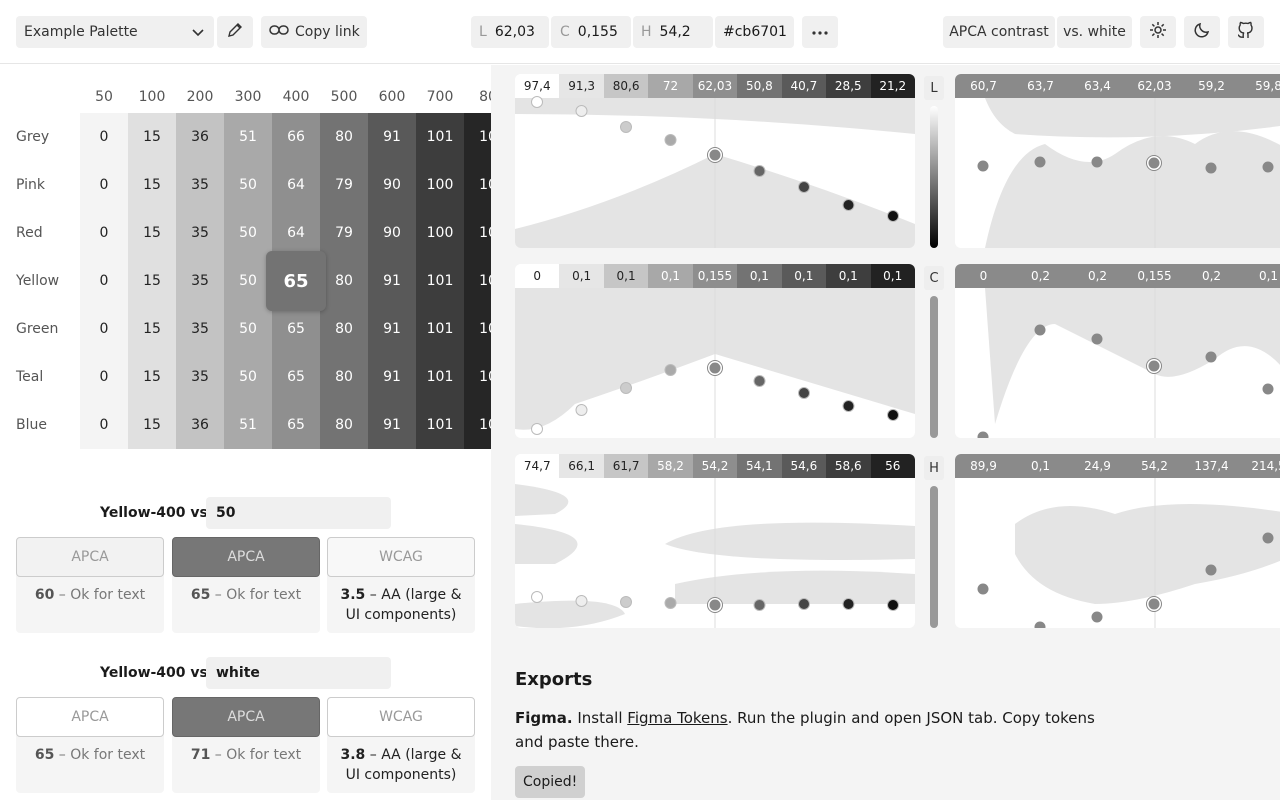 This screenshot has width=1280, height=800. I want to click on copied-button: Copied!, so click(550, 782).